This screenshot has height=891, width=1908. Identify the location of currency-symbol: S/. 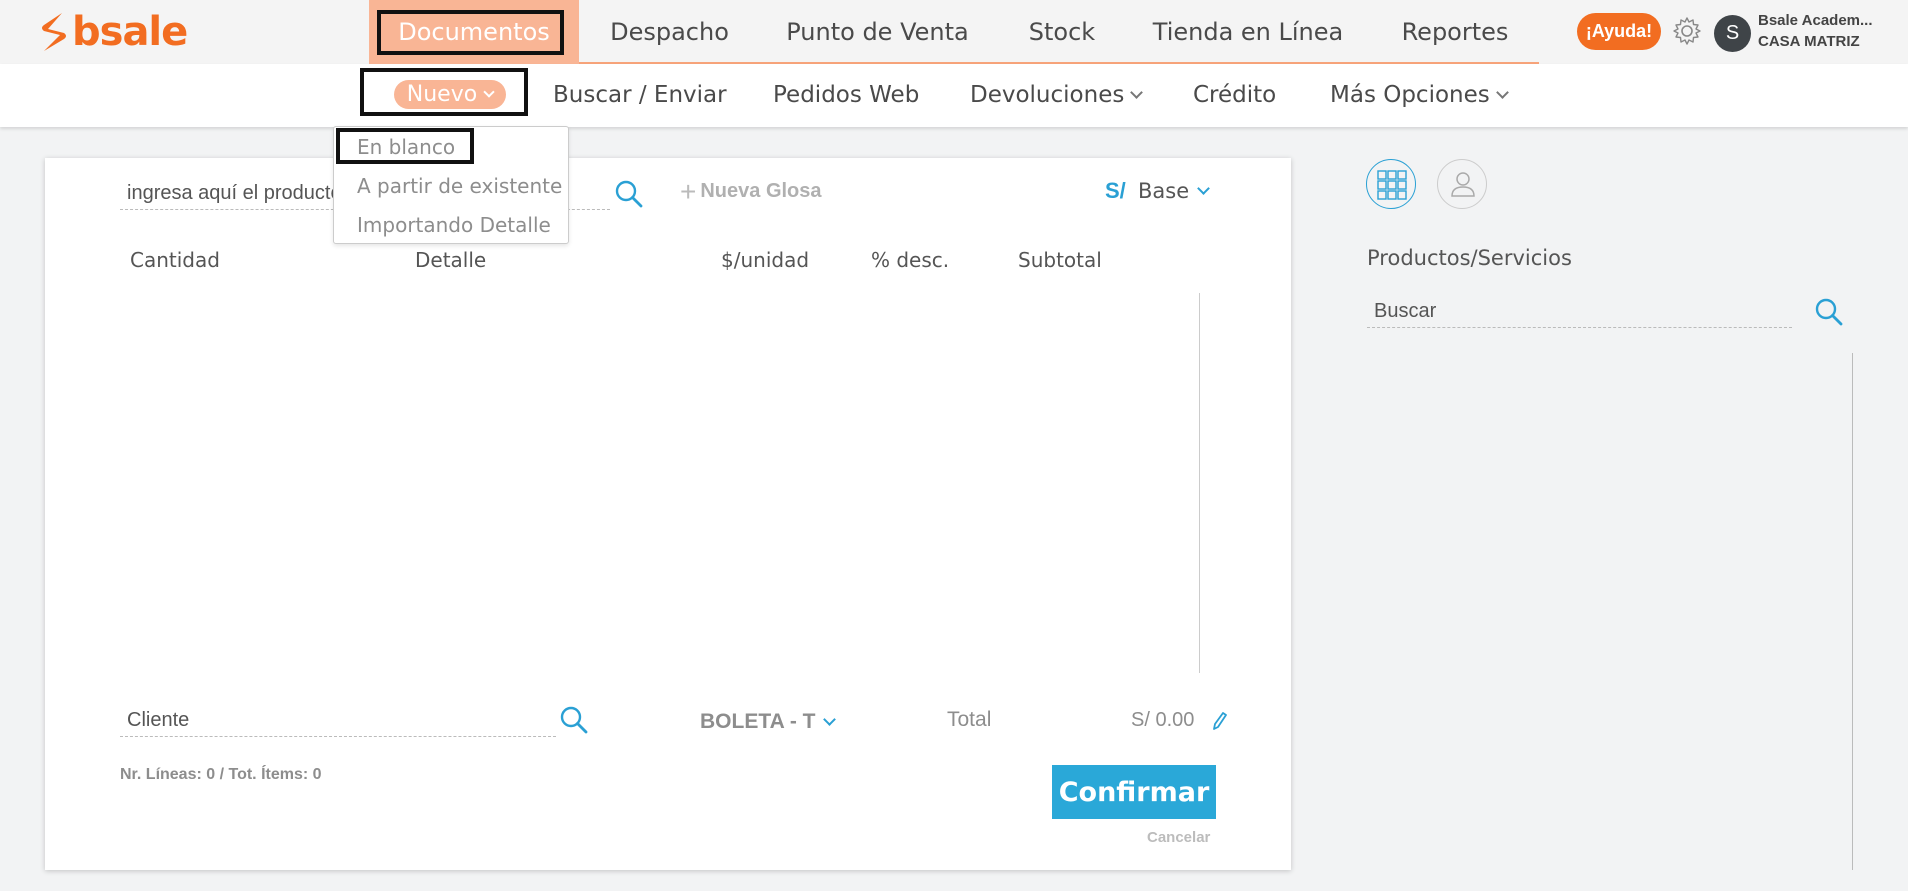
(1115, 190).